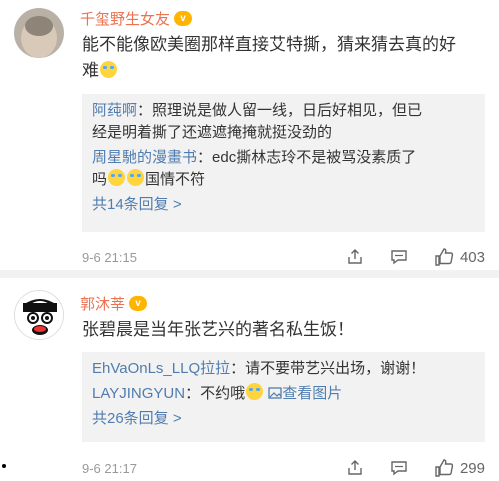 This screenshot has width=499, height=481. Describe the element at coordinates (138, 393) in the screenshot. I see `reply-username: LAYJINGYUN` at that location.